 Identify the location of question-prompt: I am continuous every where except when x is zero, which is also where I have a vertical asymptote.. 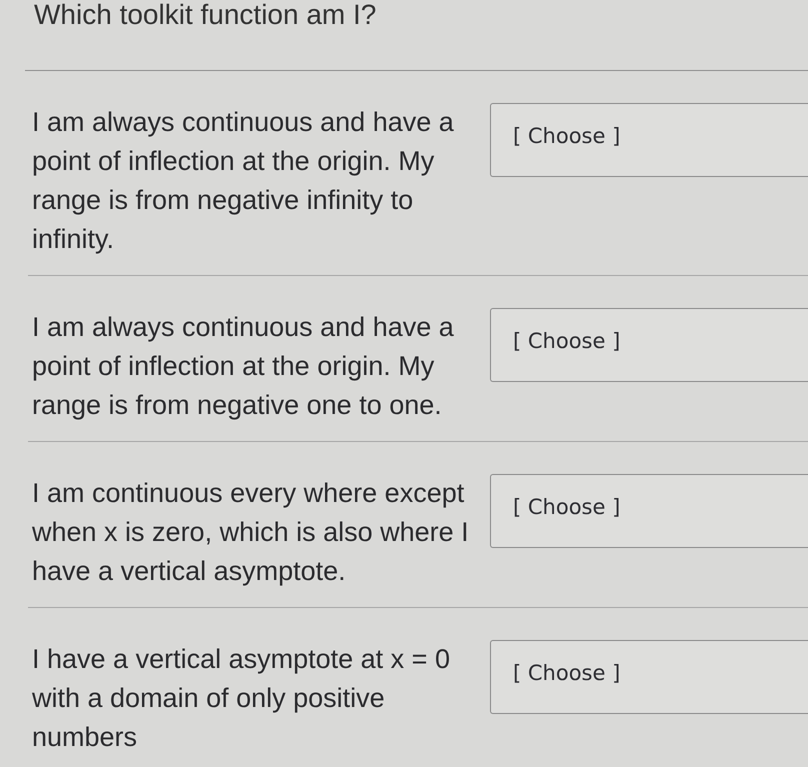
(251, 532).